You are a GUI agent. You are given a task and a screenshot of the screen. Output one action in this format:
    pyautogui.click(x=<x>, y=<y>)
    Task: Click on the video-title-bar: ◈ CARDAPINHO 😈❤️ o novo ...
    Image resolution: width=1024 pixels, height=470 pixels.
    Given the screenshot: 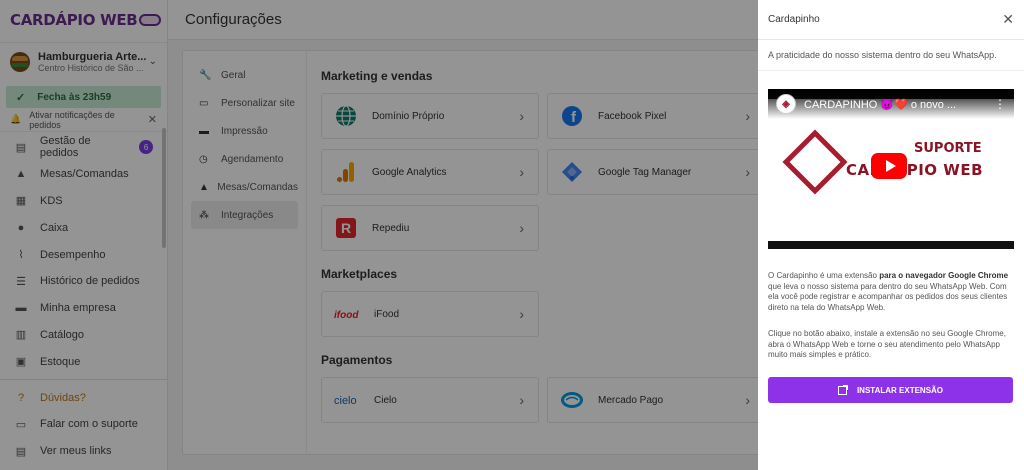 What is the action you would take?
    pyautogui.click(x=891, y=104)
    